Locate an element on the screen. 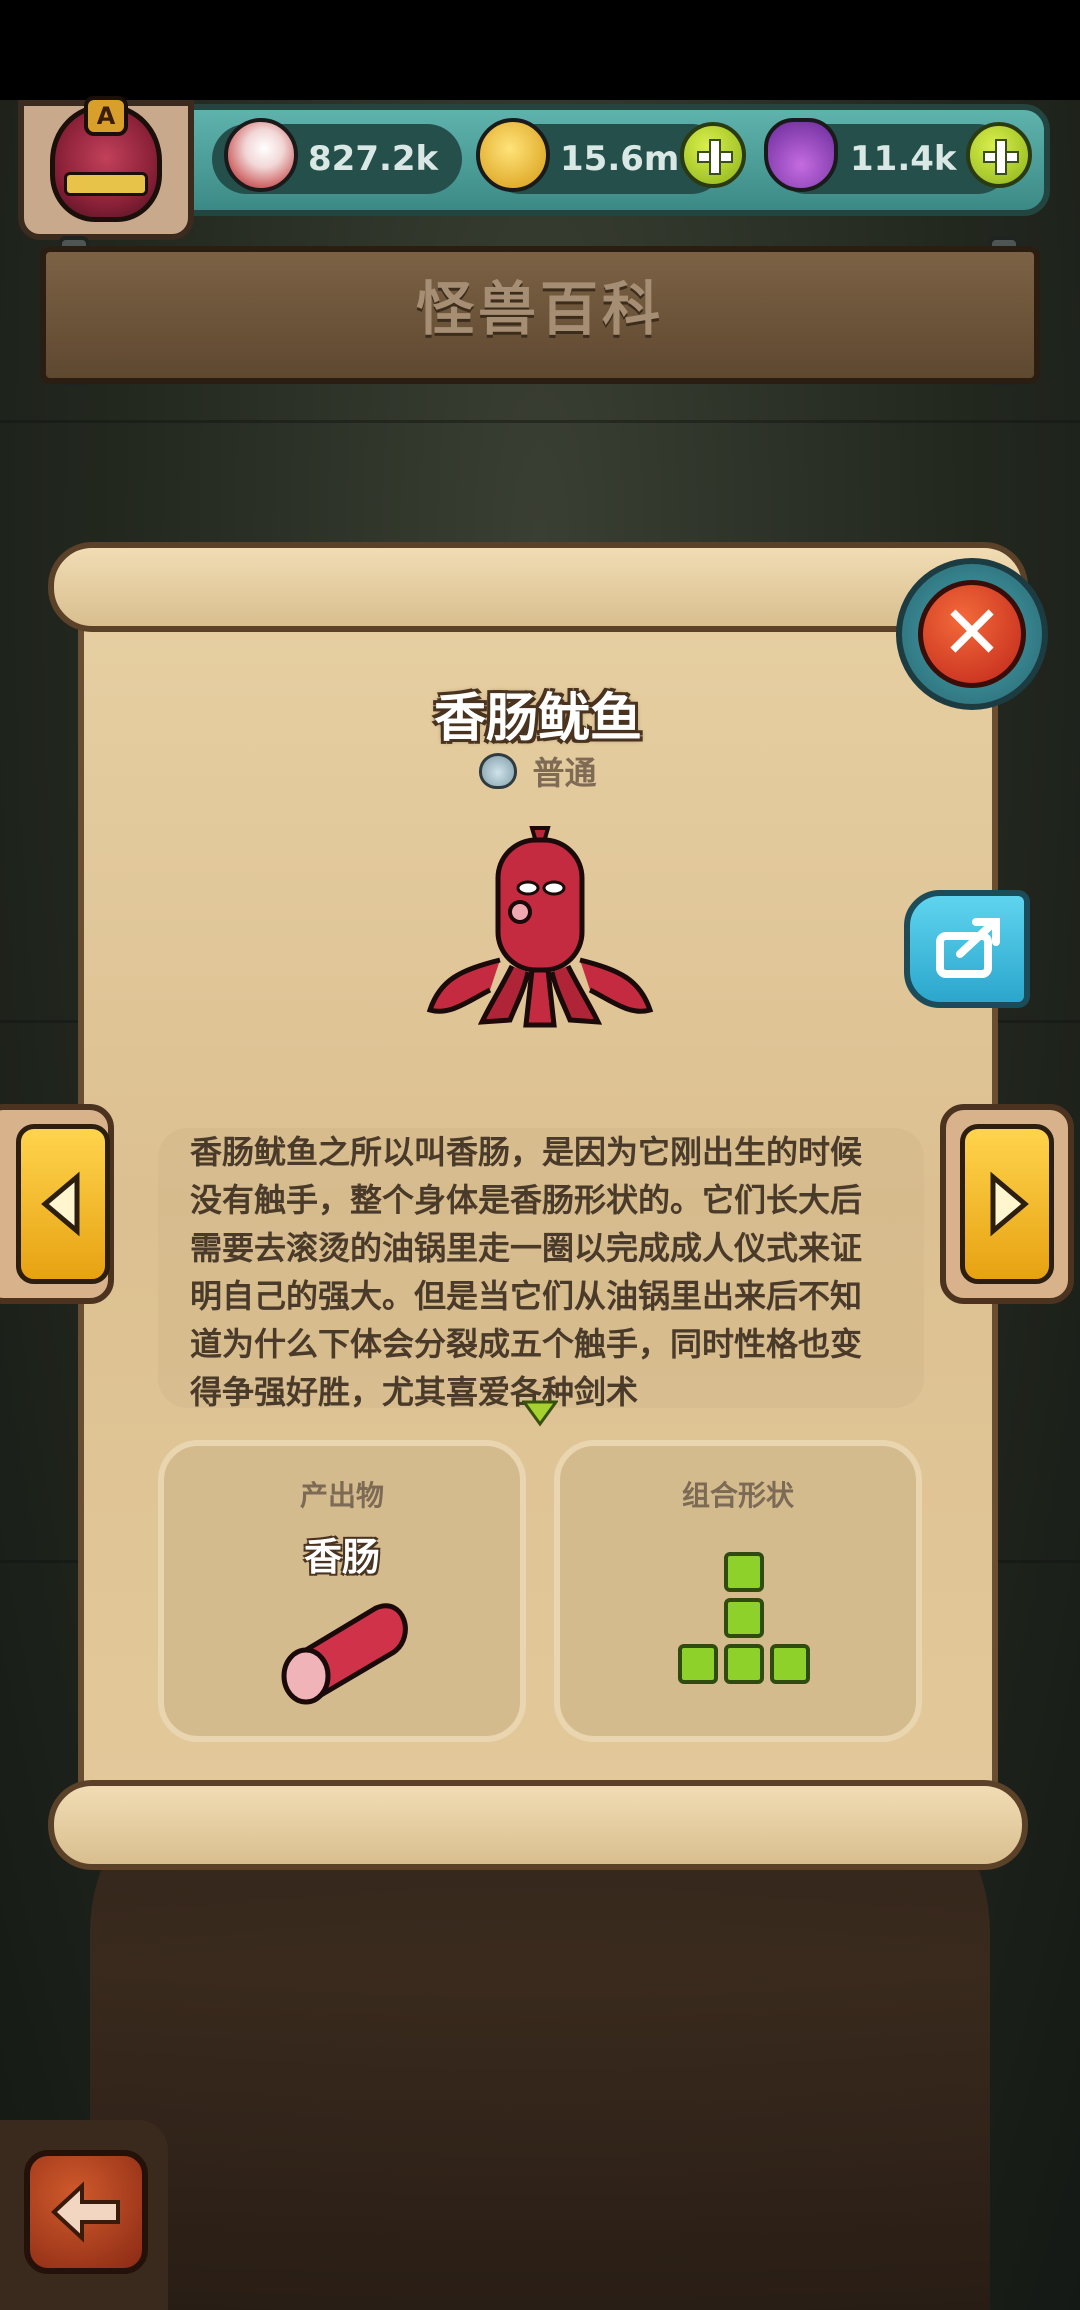 The height and width of the screenshot is (2310, 1080). product-name: 香肠 is located at coordinates (341, 1557).